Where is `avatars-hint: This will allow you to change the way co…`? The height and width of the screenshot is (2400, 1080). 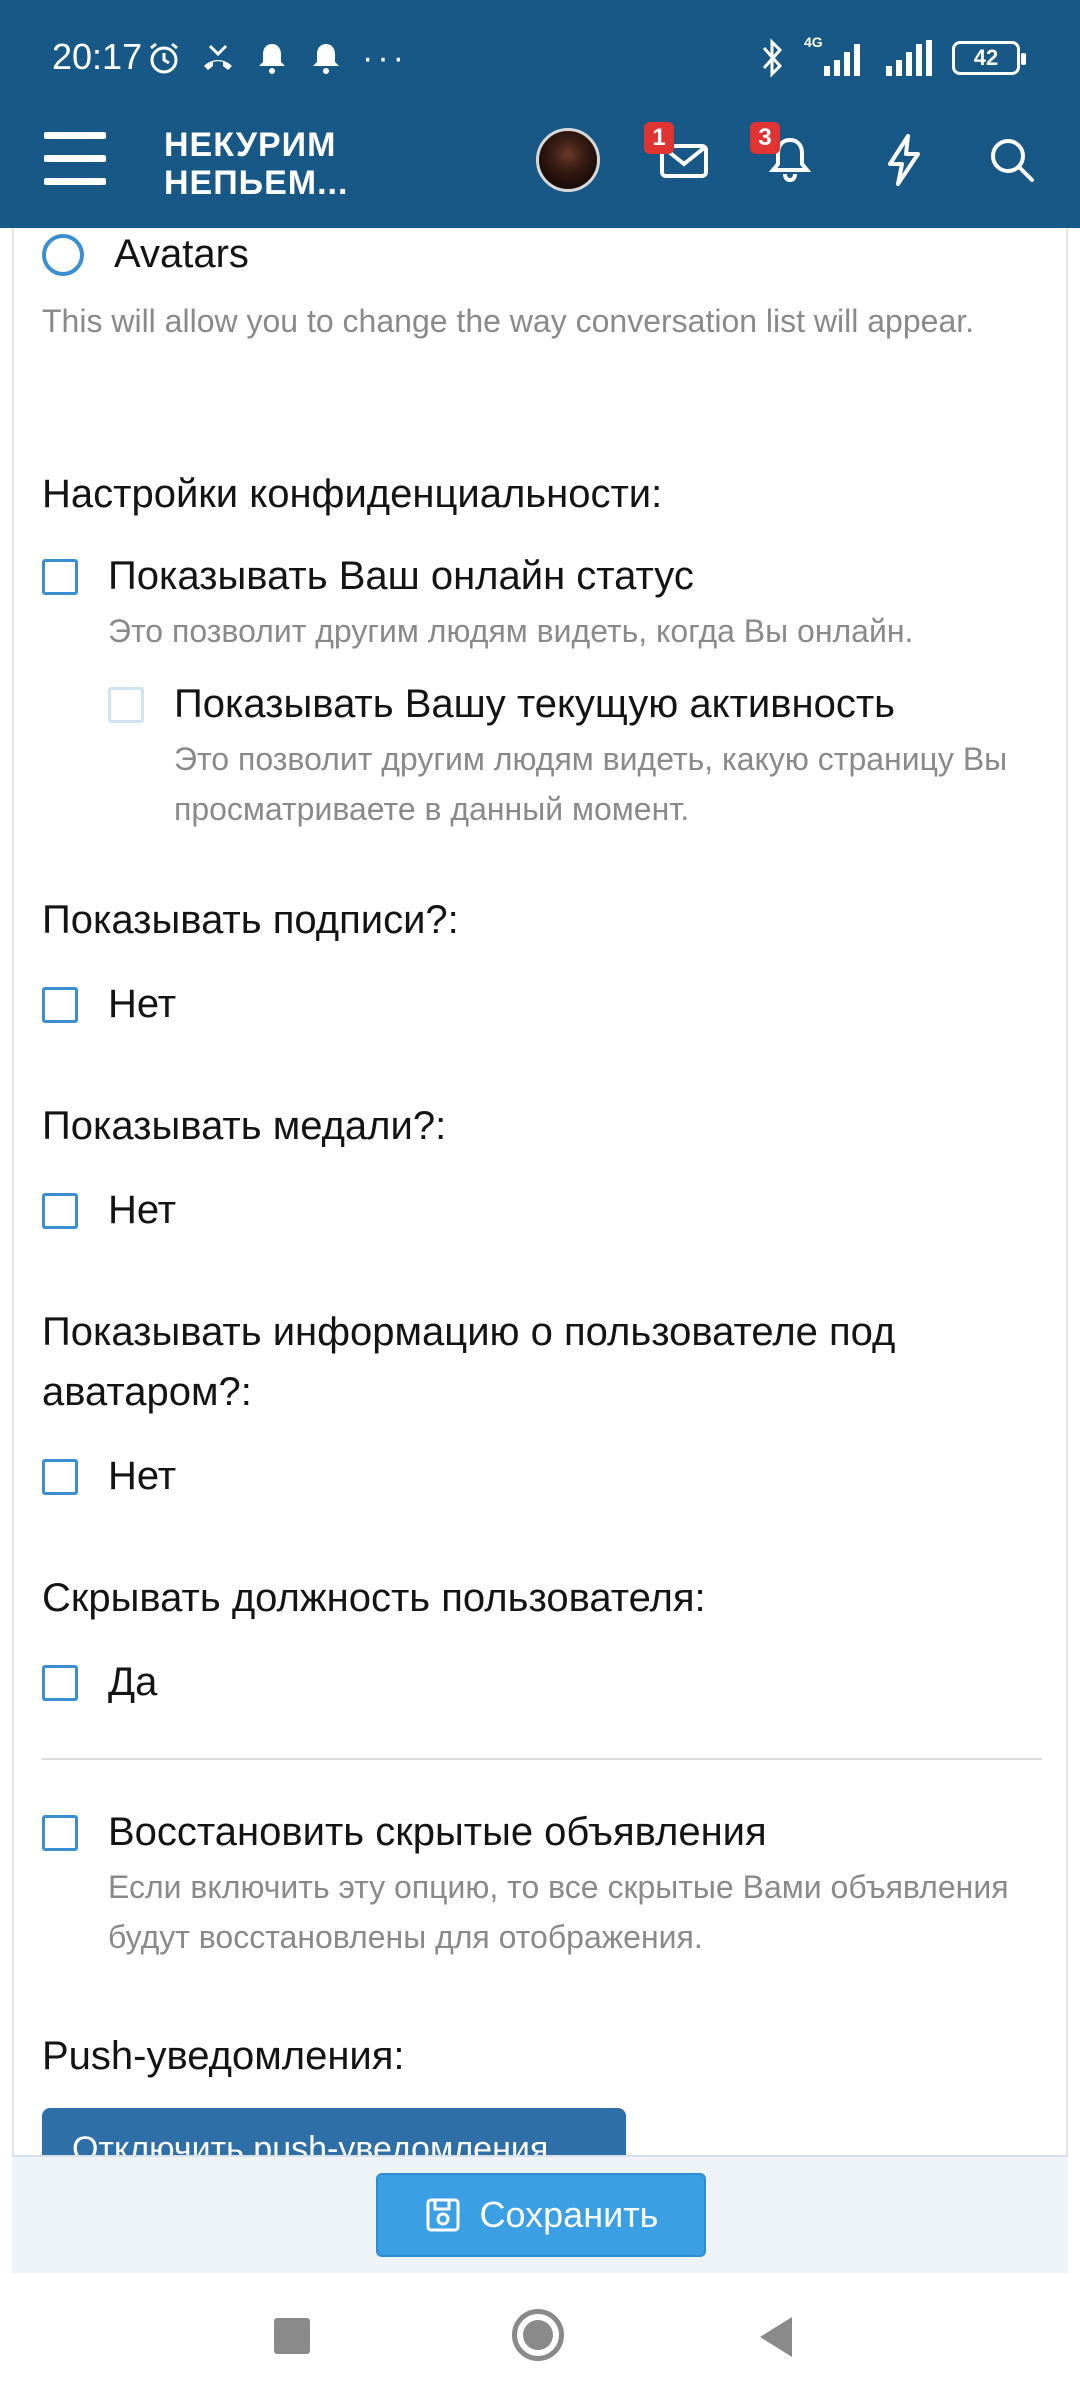
avatars-hint: This will allow you to change the way co… is located at coordinates (508, 321).